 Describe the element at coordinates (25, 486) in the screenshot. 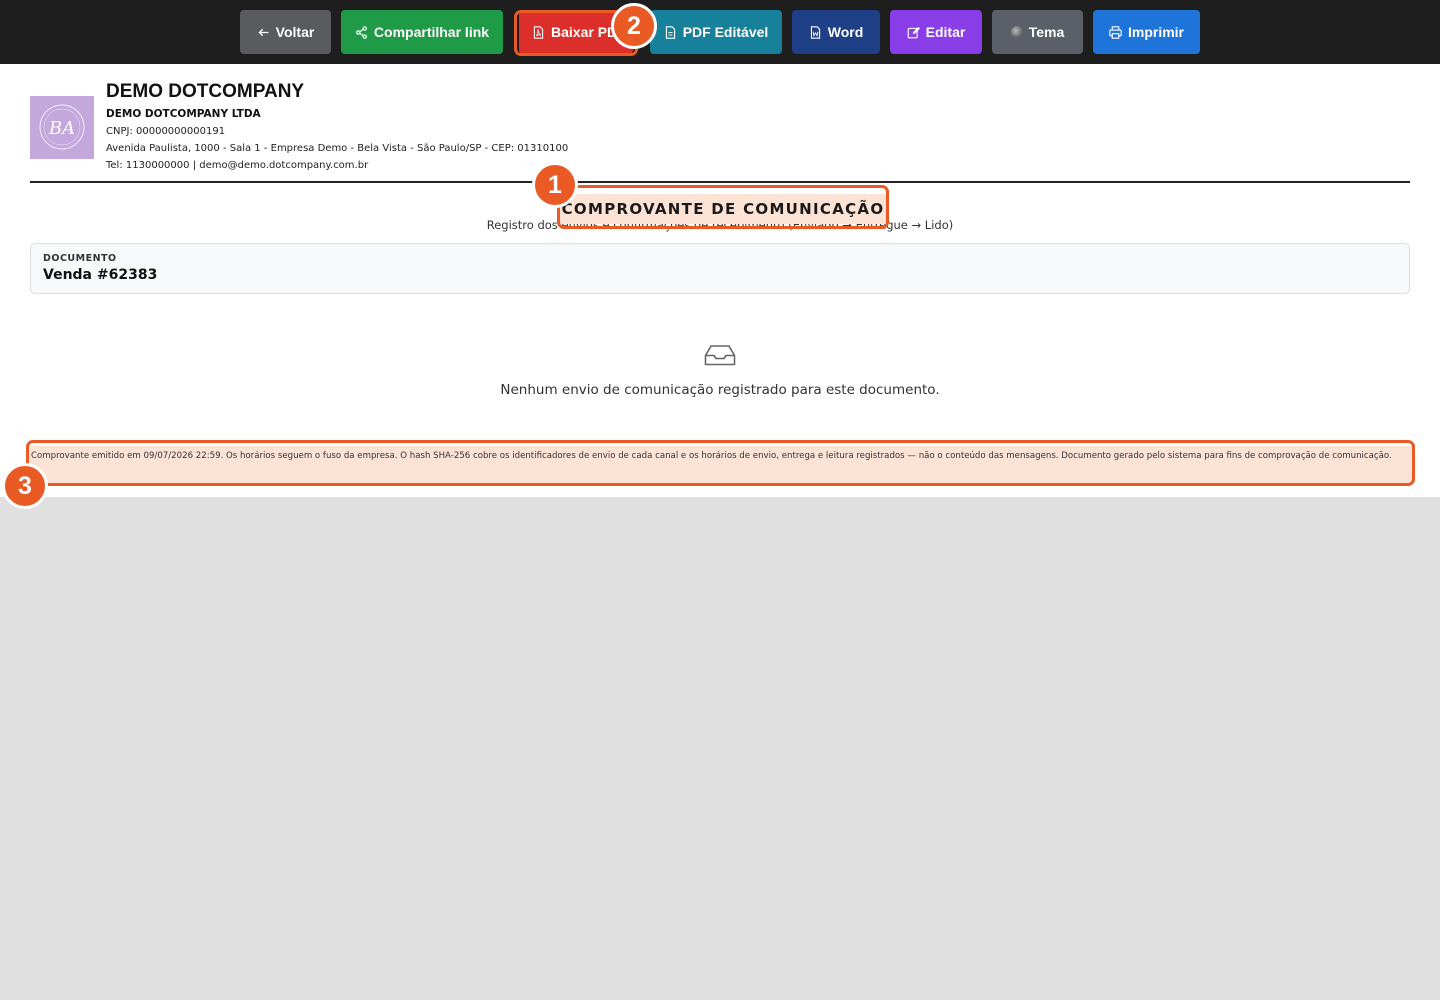

I see `annotation-marker-3: 3` at that location.